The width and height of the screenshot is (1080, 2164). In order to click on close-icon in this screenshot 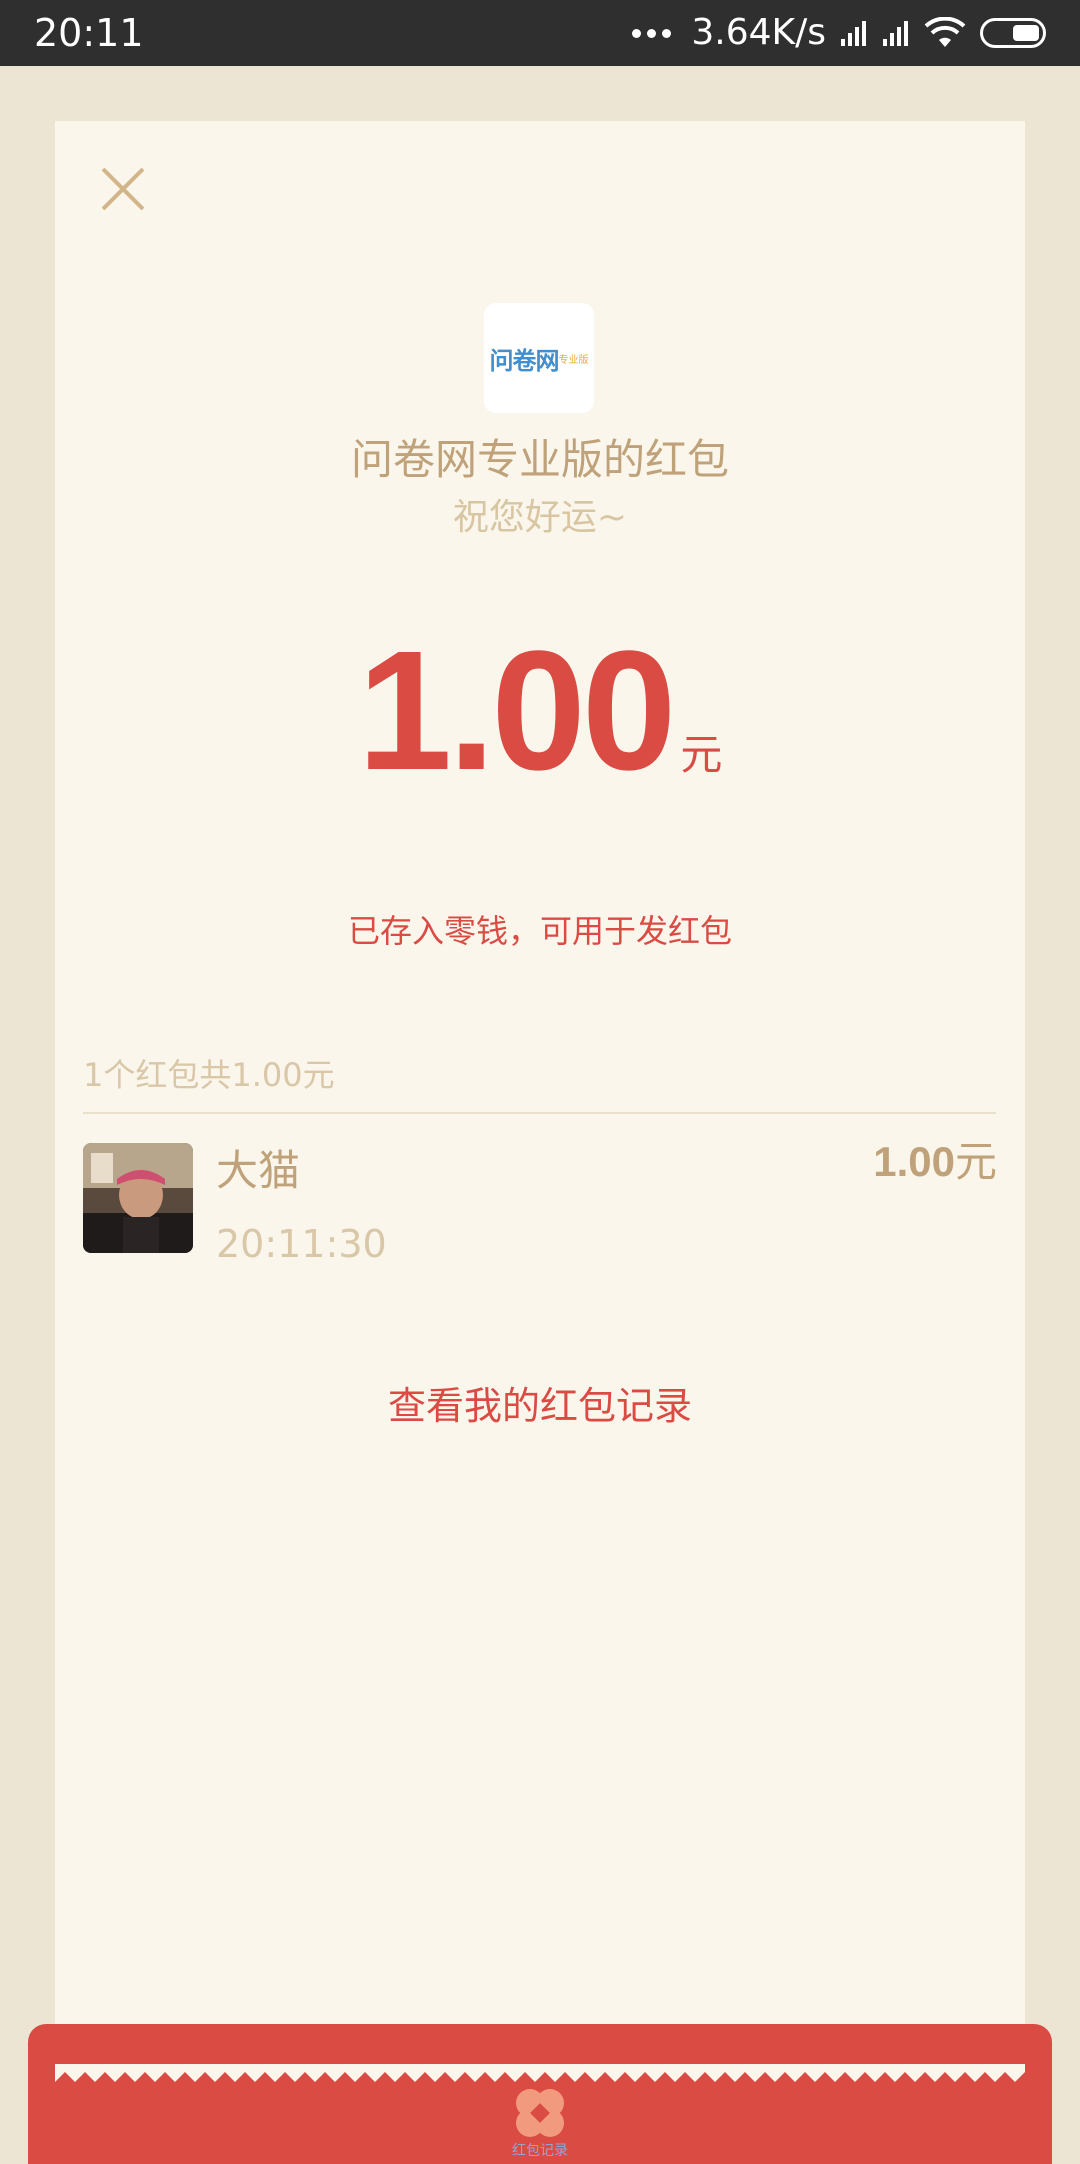, I will do `click(123, 189)`.